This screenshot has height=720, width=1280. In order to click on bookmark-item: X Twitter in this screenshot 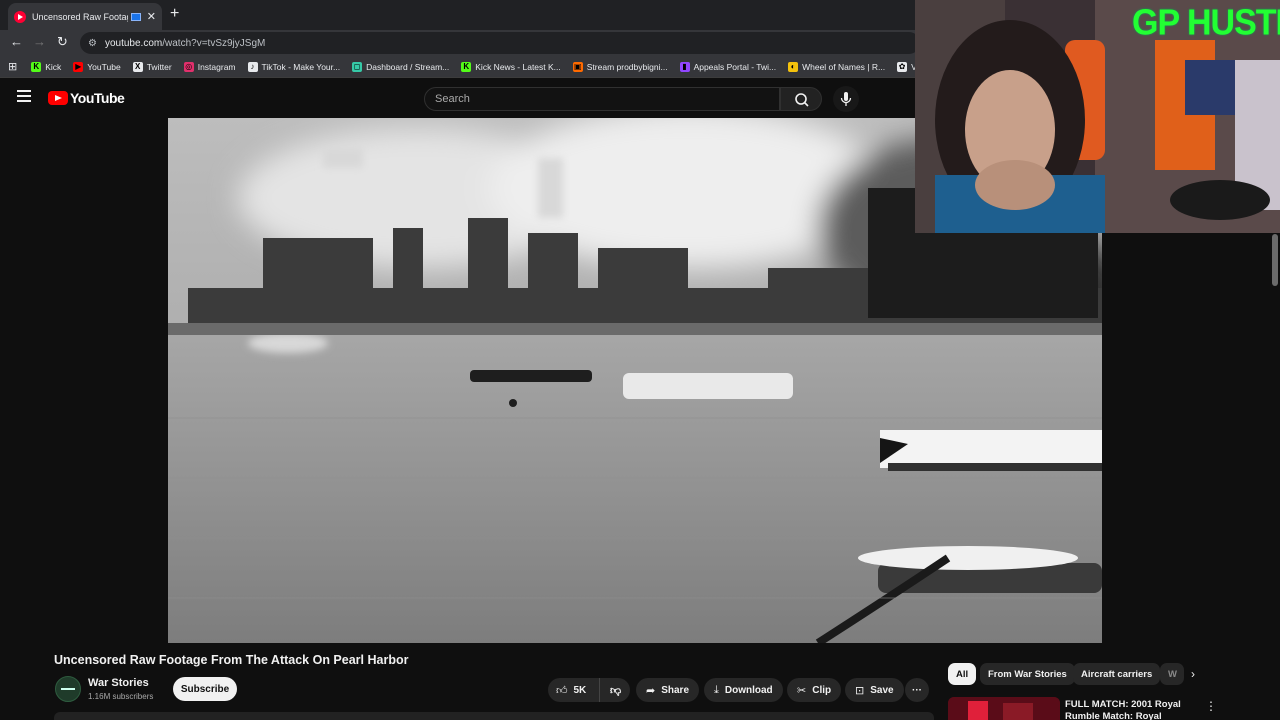, I will do `click(152, 66)`.